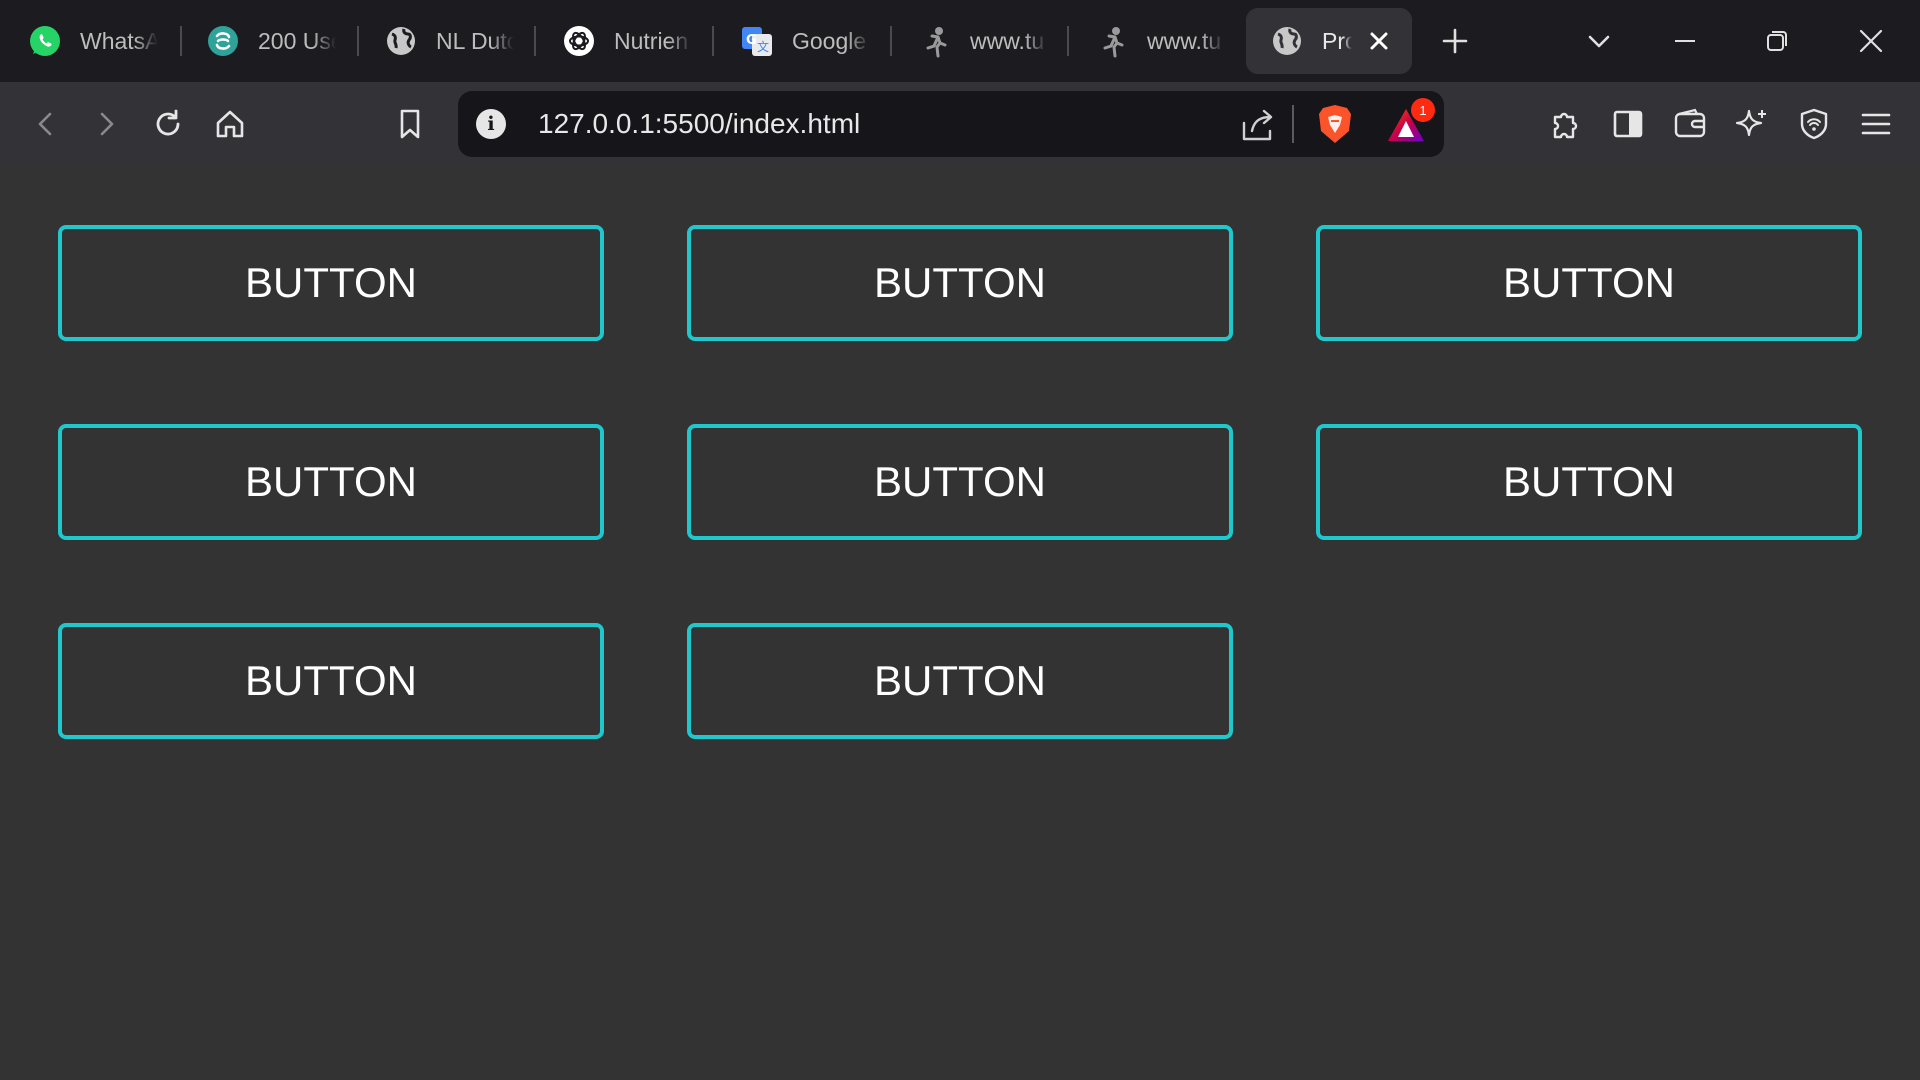 The image size is (1920, 1080). I want to click on new-tab-button, so click(1455, 41).